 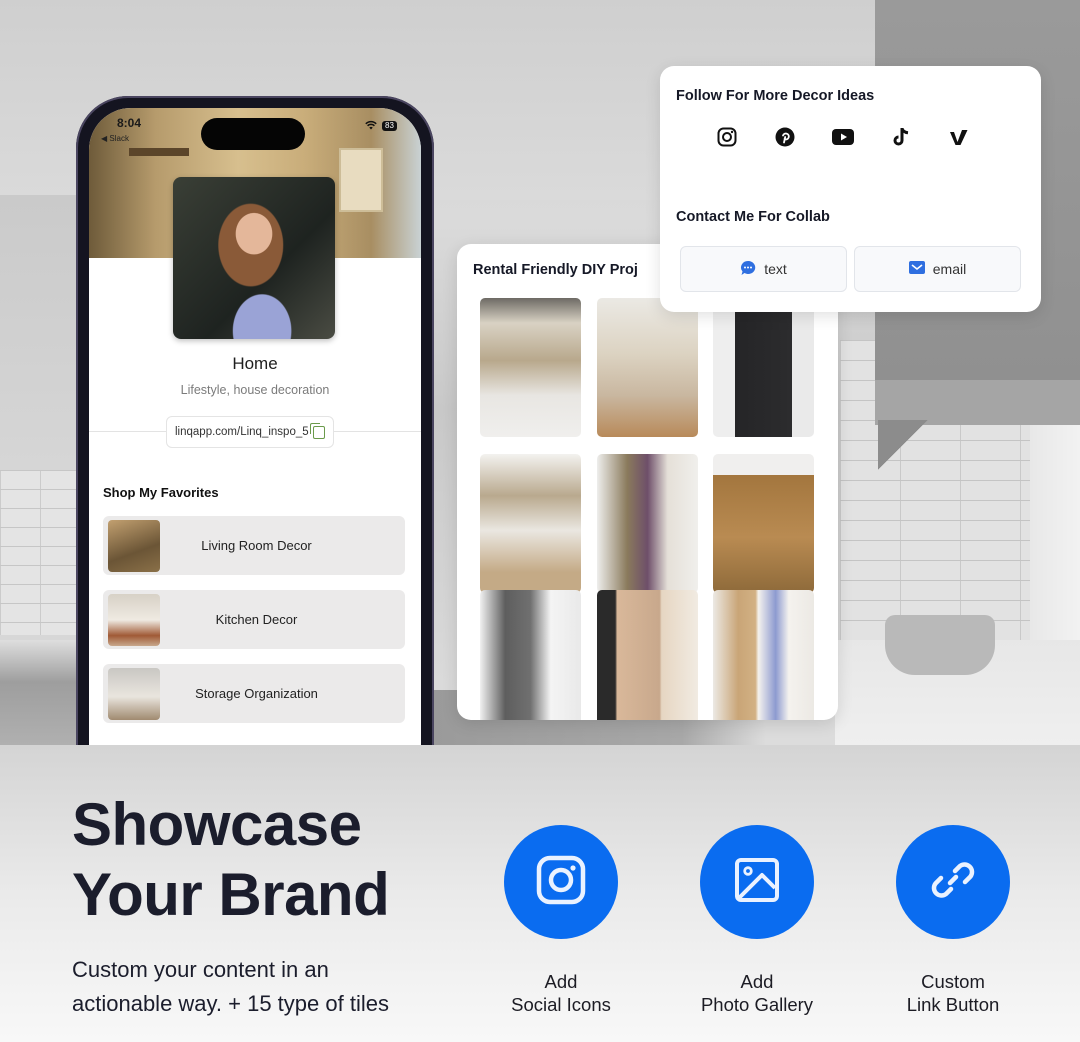 I want to click on link-button-storage: Storage Organization, so click(x=254, y=693).